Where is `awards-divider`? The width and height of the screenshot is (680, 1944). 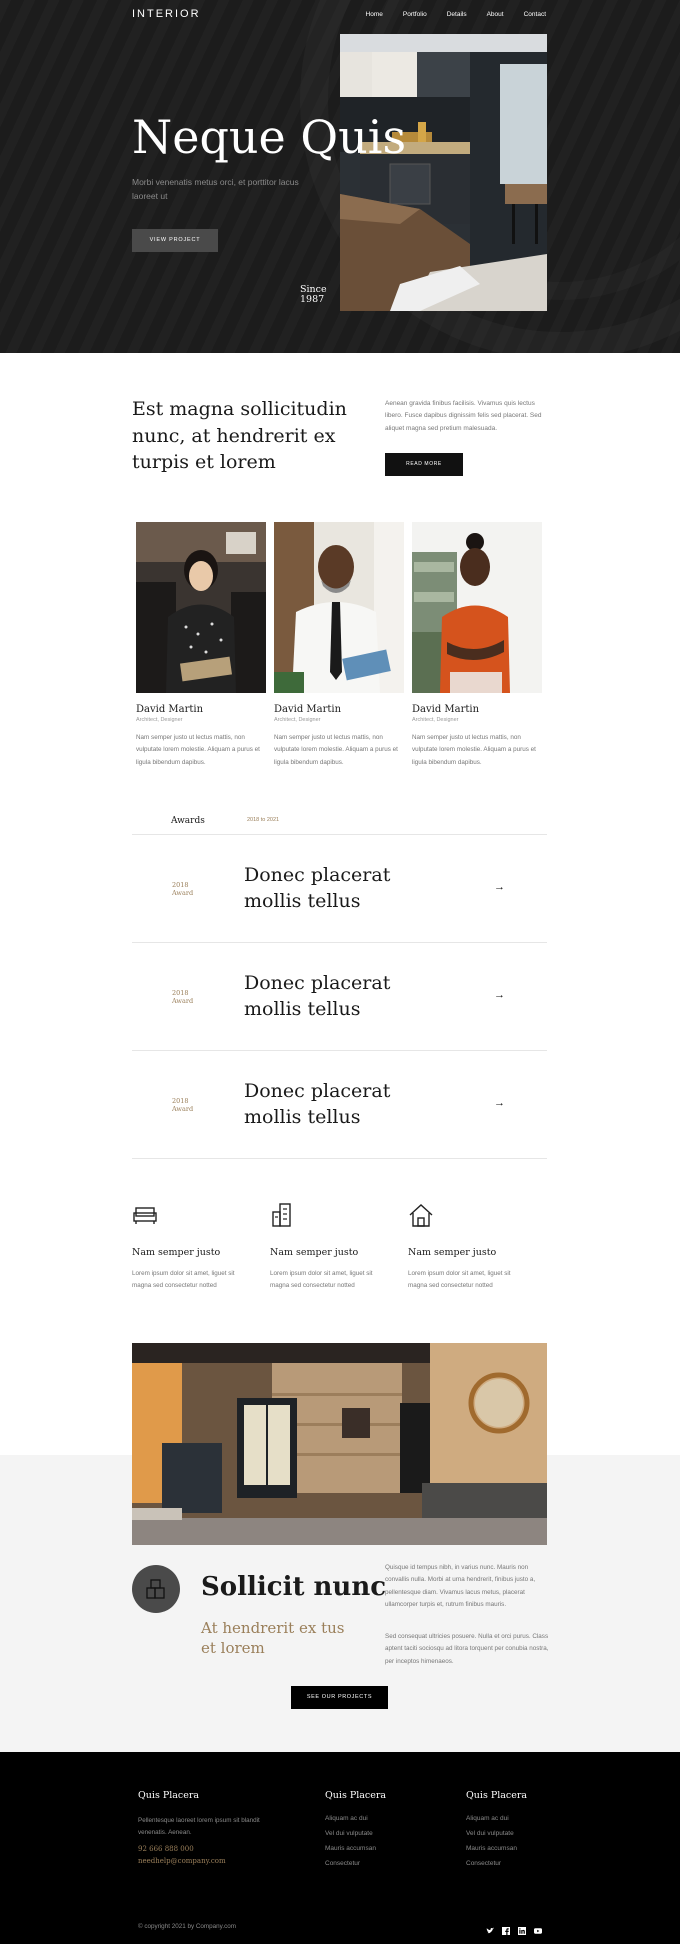
awards-divider is located at coordinates (339, 1158).